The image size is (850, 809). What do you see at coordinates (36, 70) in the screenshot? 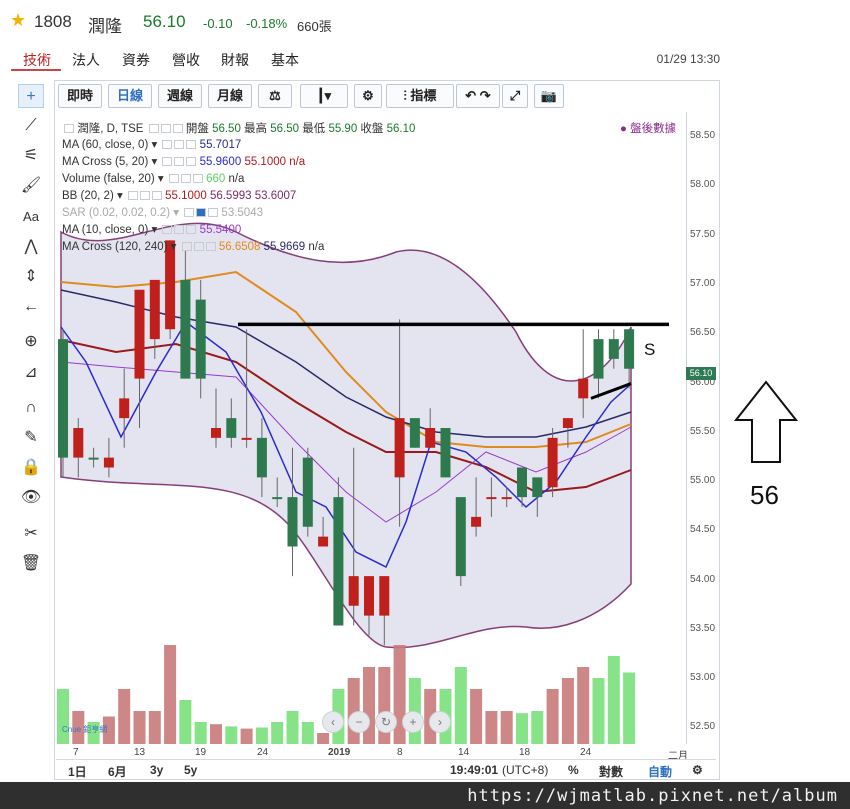
I see `active-tab-indicator` at bounding box center [36, 70].